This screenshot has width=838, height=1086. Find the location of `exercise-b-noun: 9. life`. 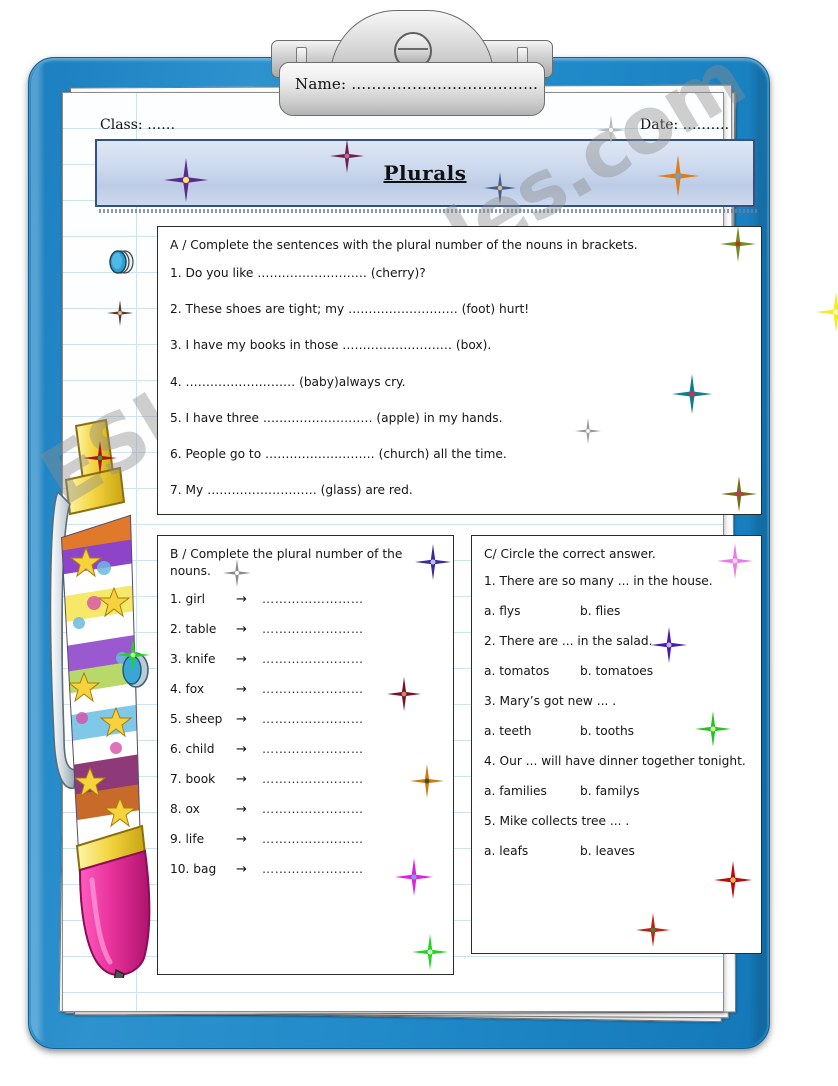

exercise-b-noun: 9. life is located at coordinates (187, 838).